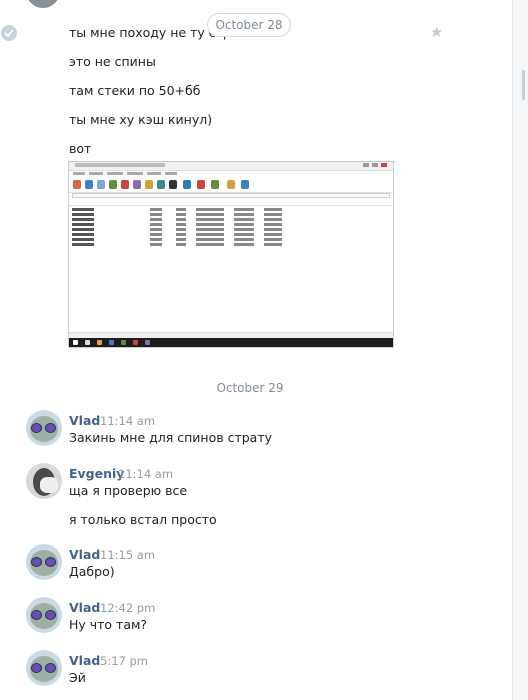  I want to click on message-text: это не спины, so click(112, 61).